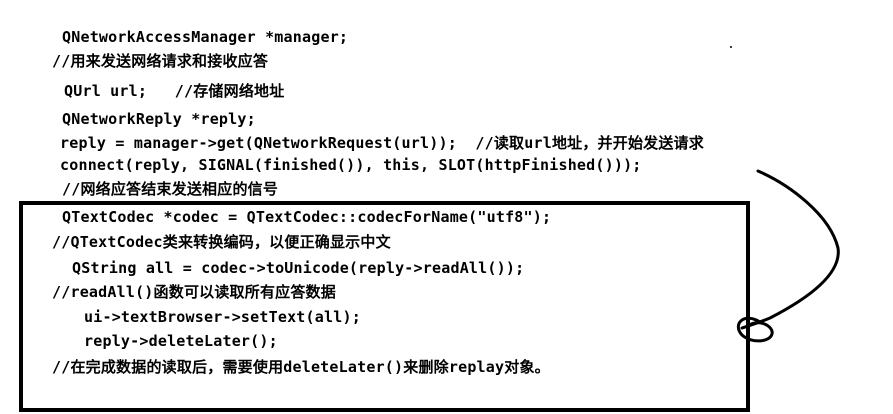 This screenshot has height=414, width=893. I want to click on code-line-7: //网络应答结束发送相应的信号, so click(170, 189).